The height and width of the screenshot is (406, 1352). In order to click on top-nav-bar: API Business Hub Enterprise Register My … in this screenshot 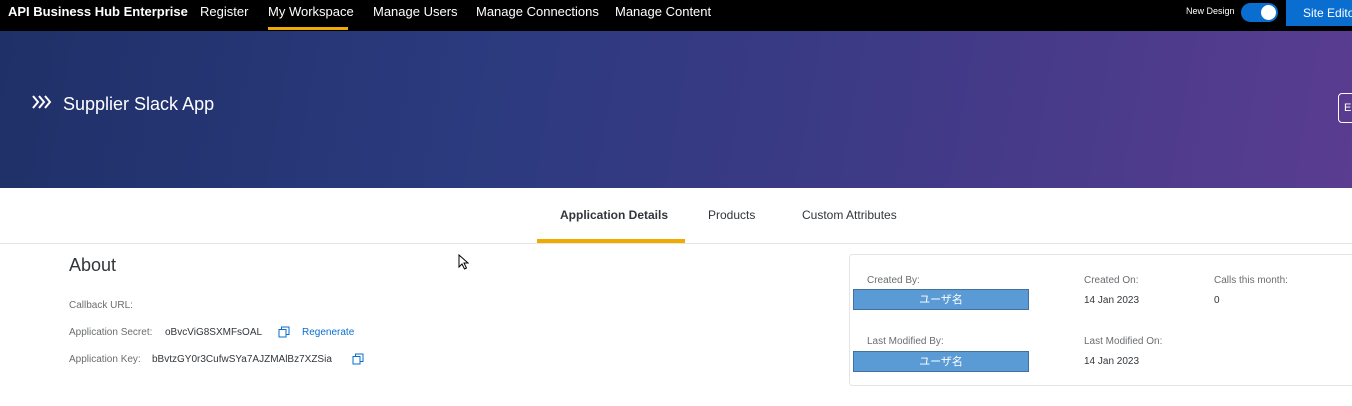, I will do `click(676, 15)`.